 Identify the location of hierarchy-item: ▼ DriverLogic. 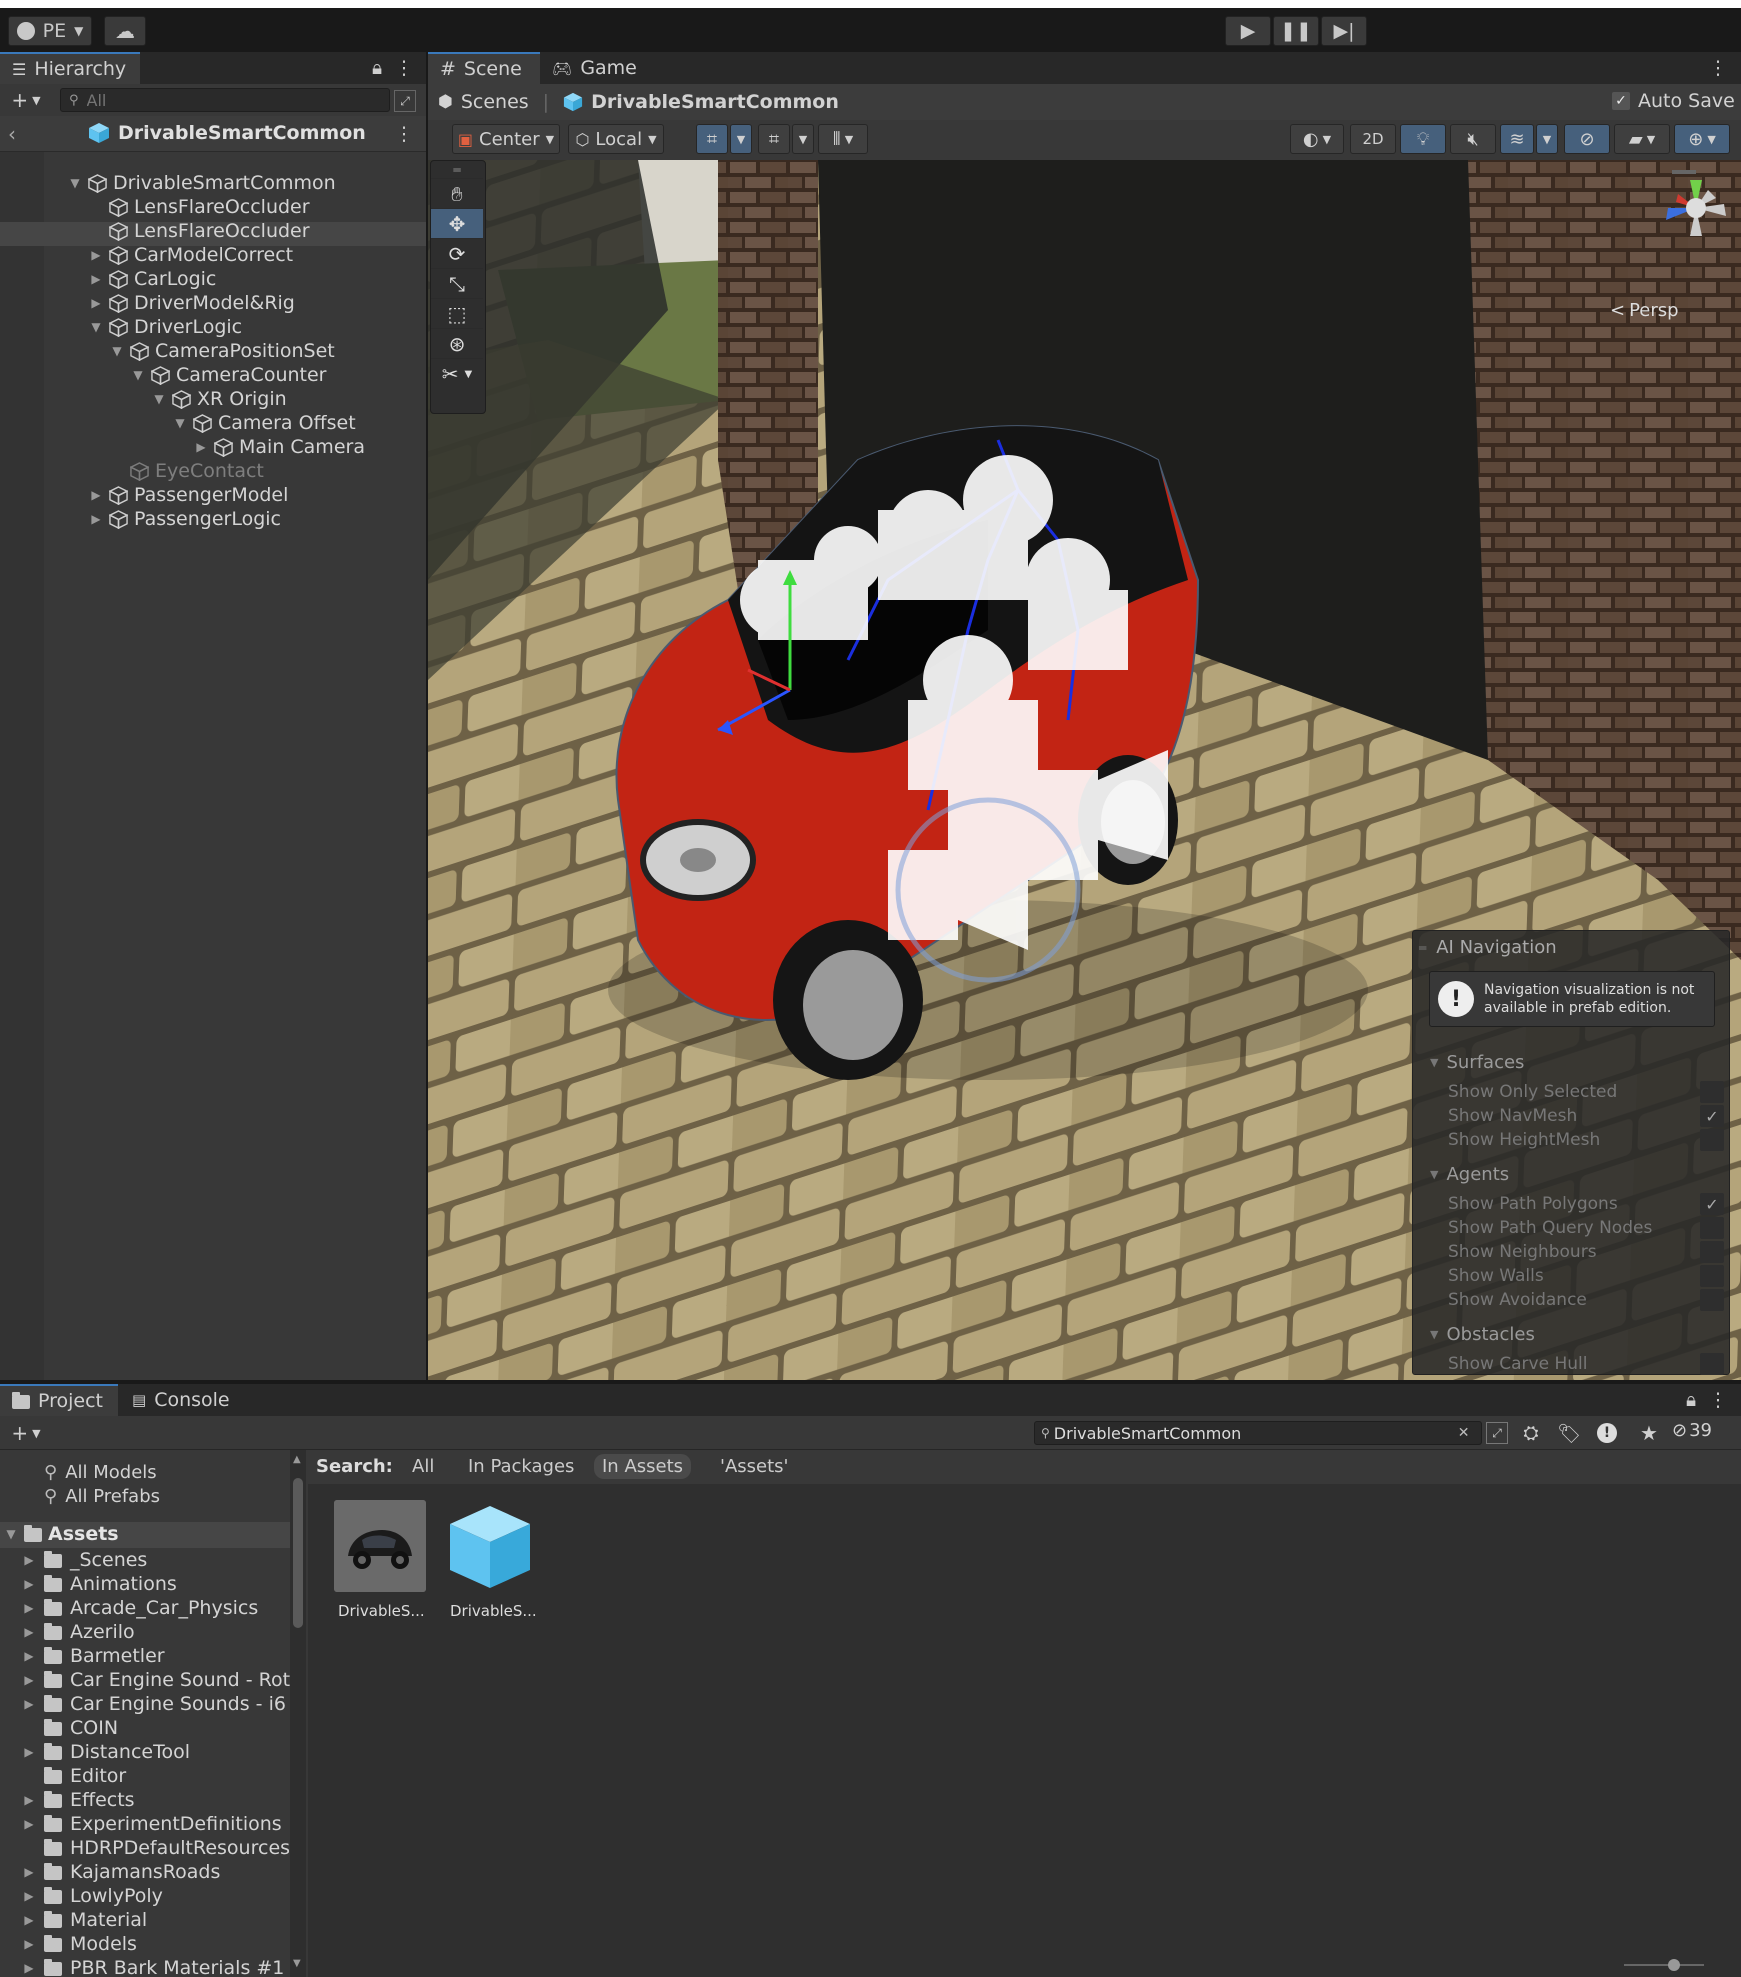
(165, 327).